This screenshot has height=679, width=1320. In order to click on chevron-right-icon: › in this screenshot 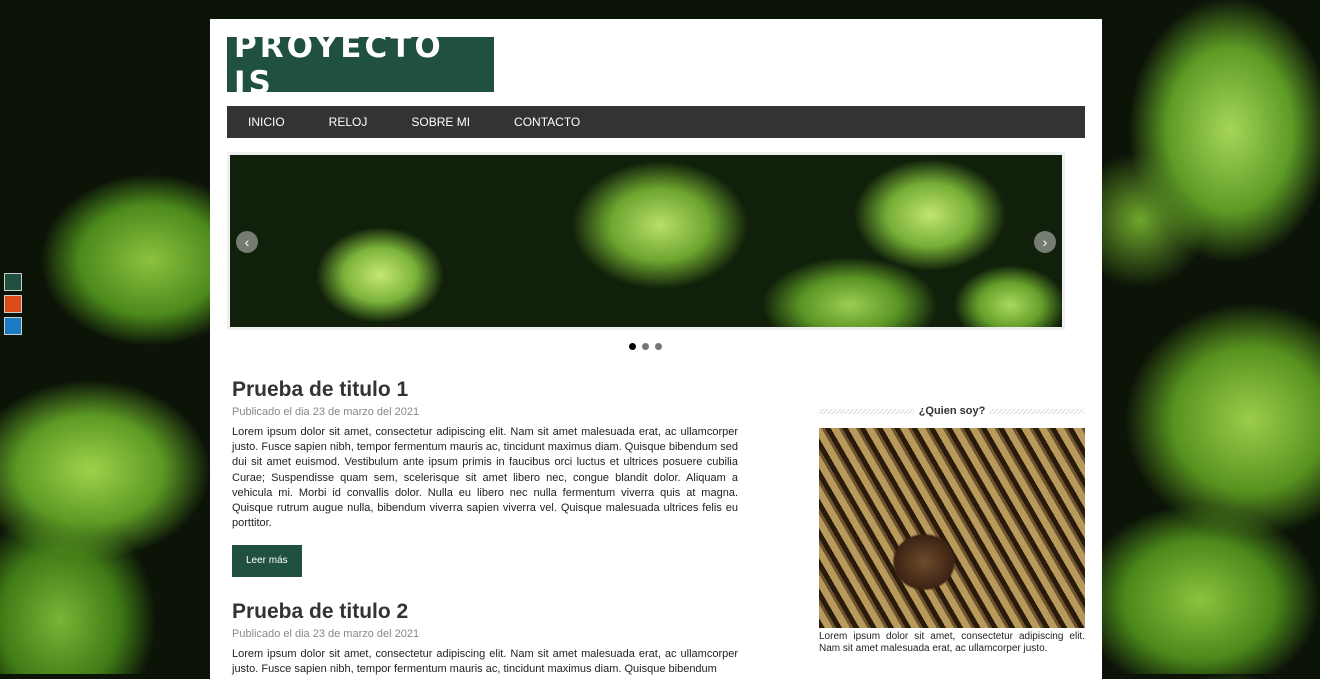, I will do `click(1045, 242)`.